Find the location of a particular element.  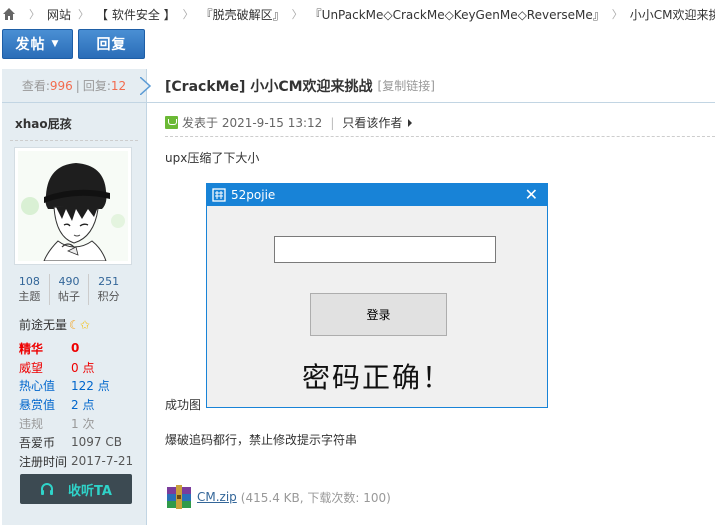

attr-value: 2 点 is located at coordinates (83, 405).